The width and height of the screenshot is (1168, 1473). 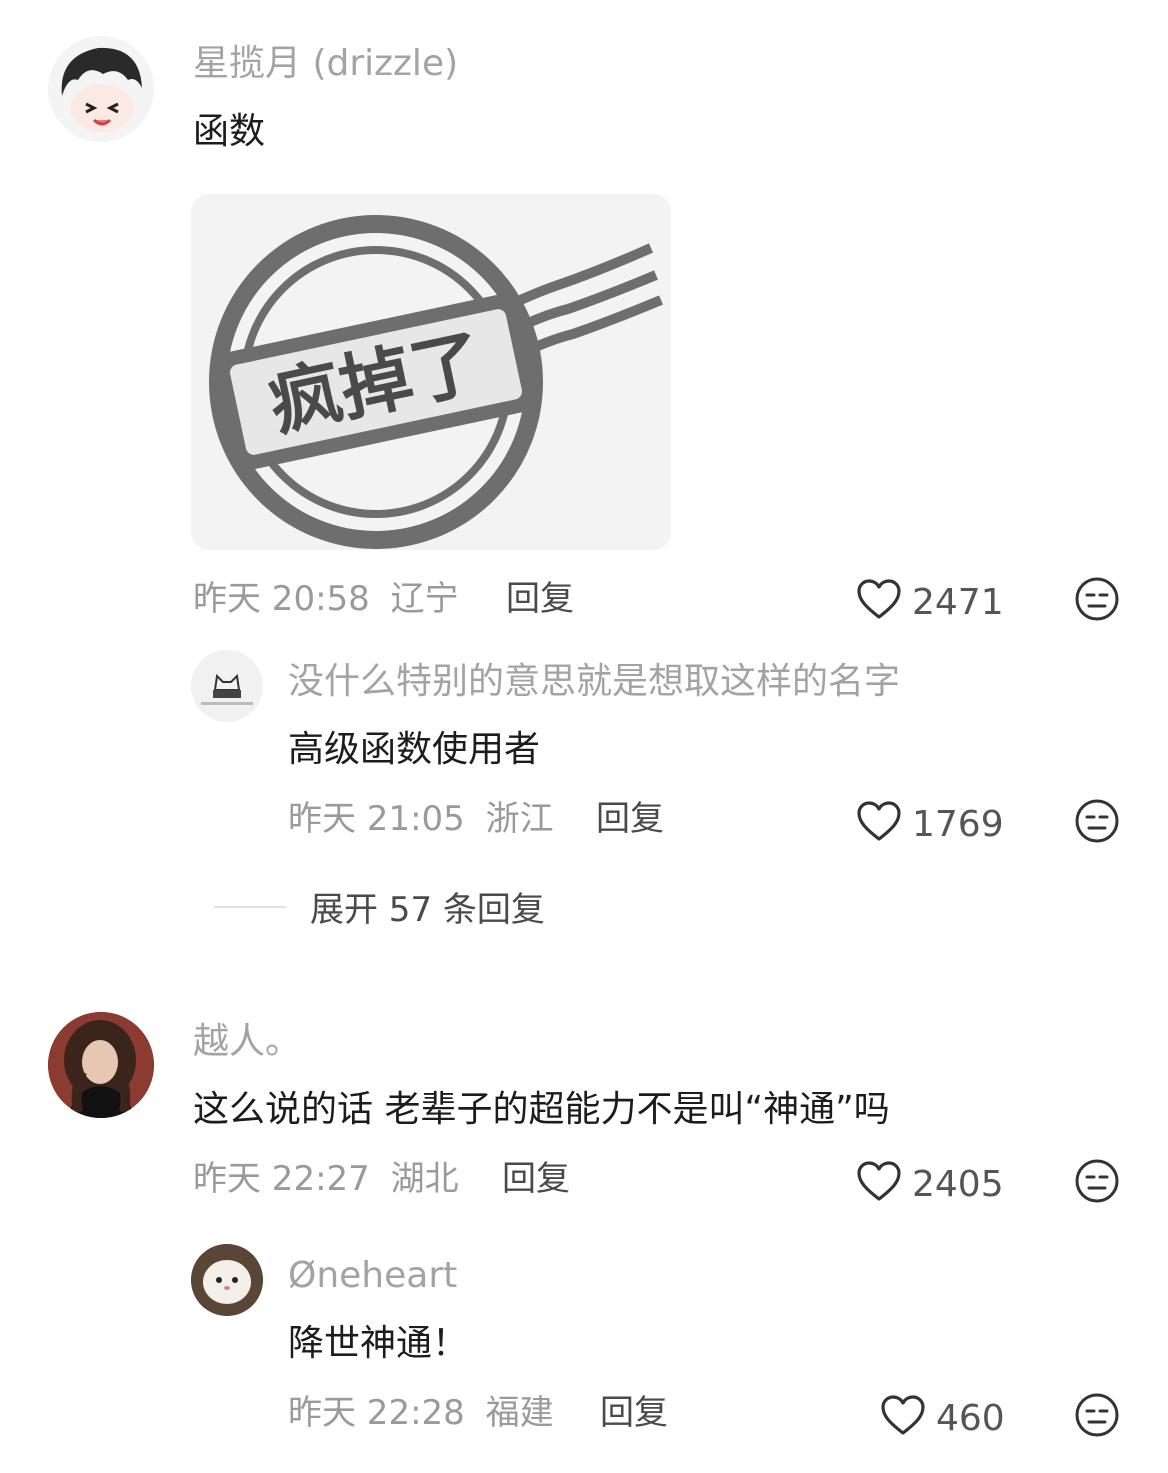 I want to click on time-text: 昨天 22:27, so click(x=281, y=1179).